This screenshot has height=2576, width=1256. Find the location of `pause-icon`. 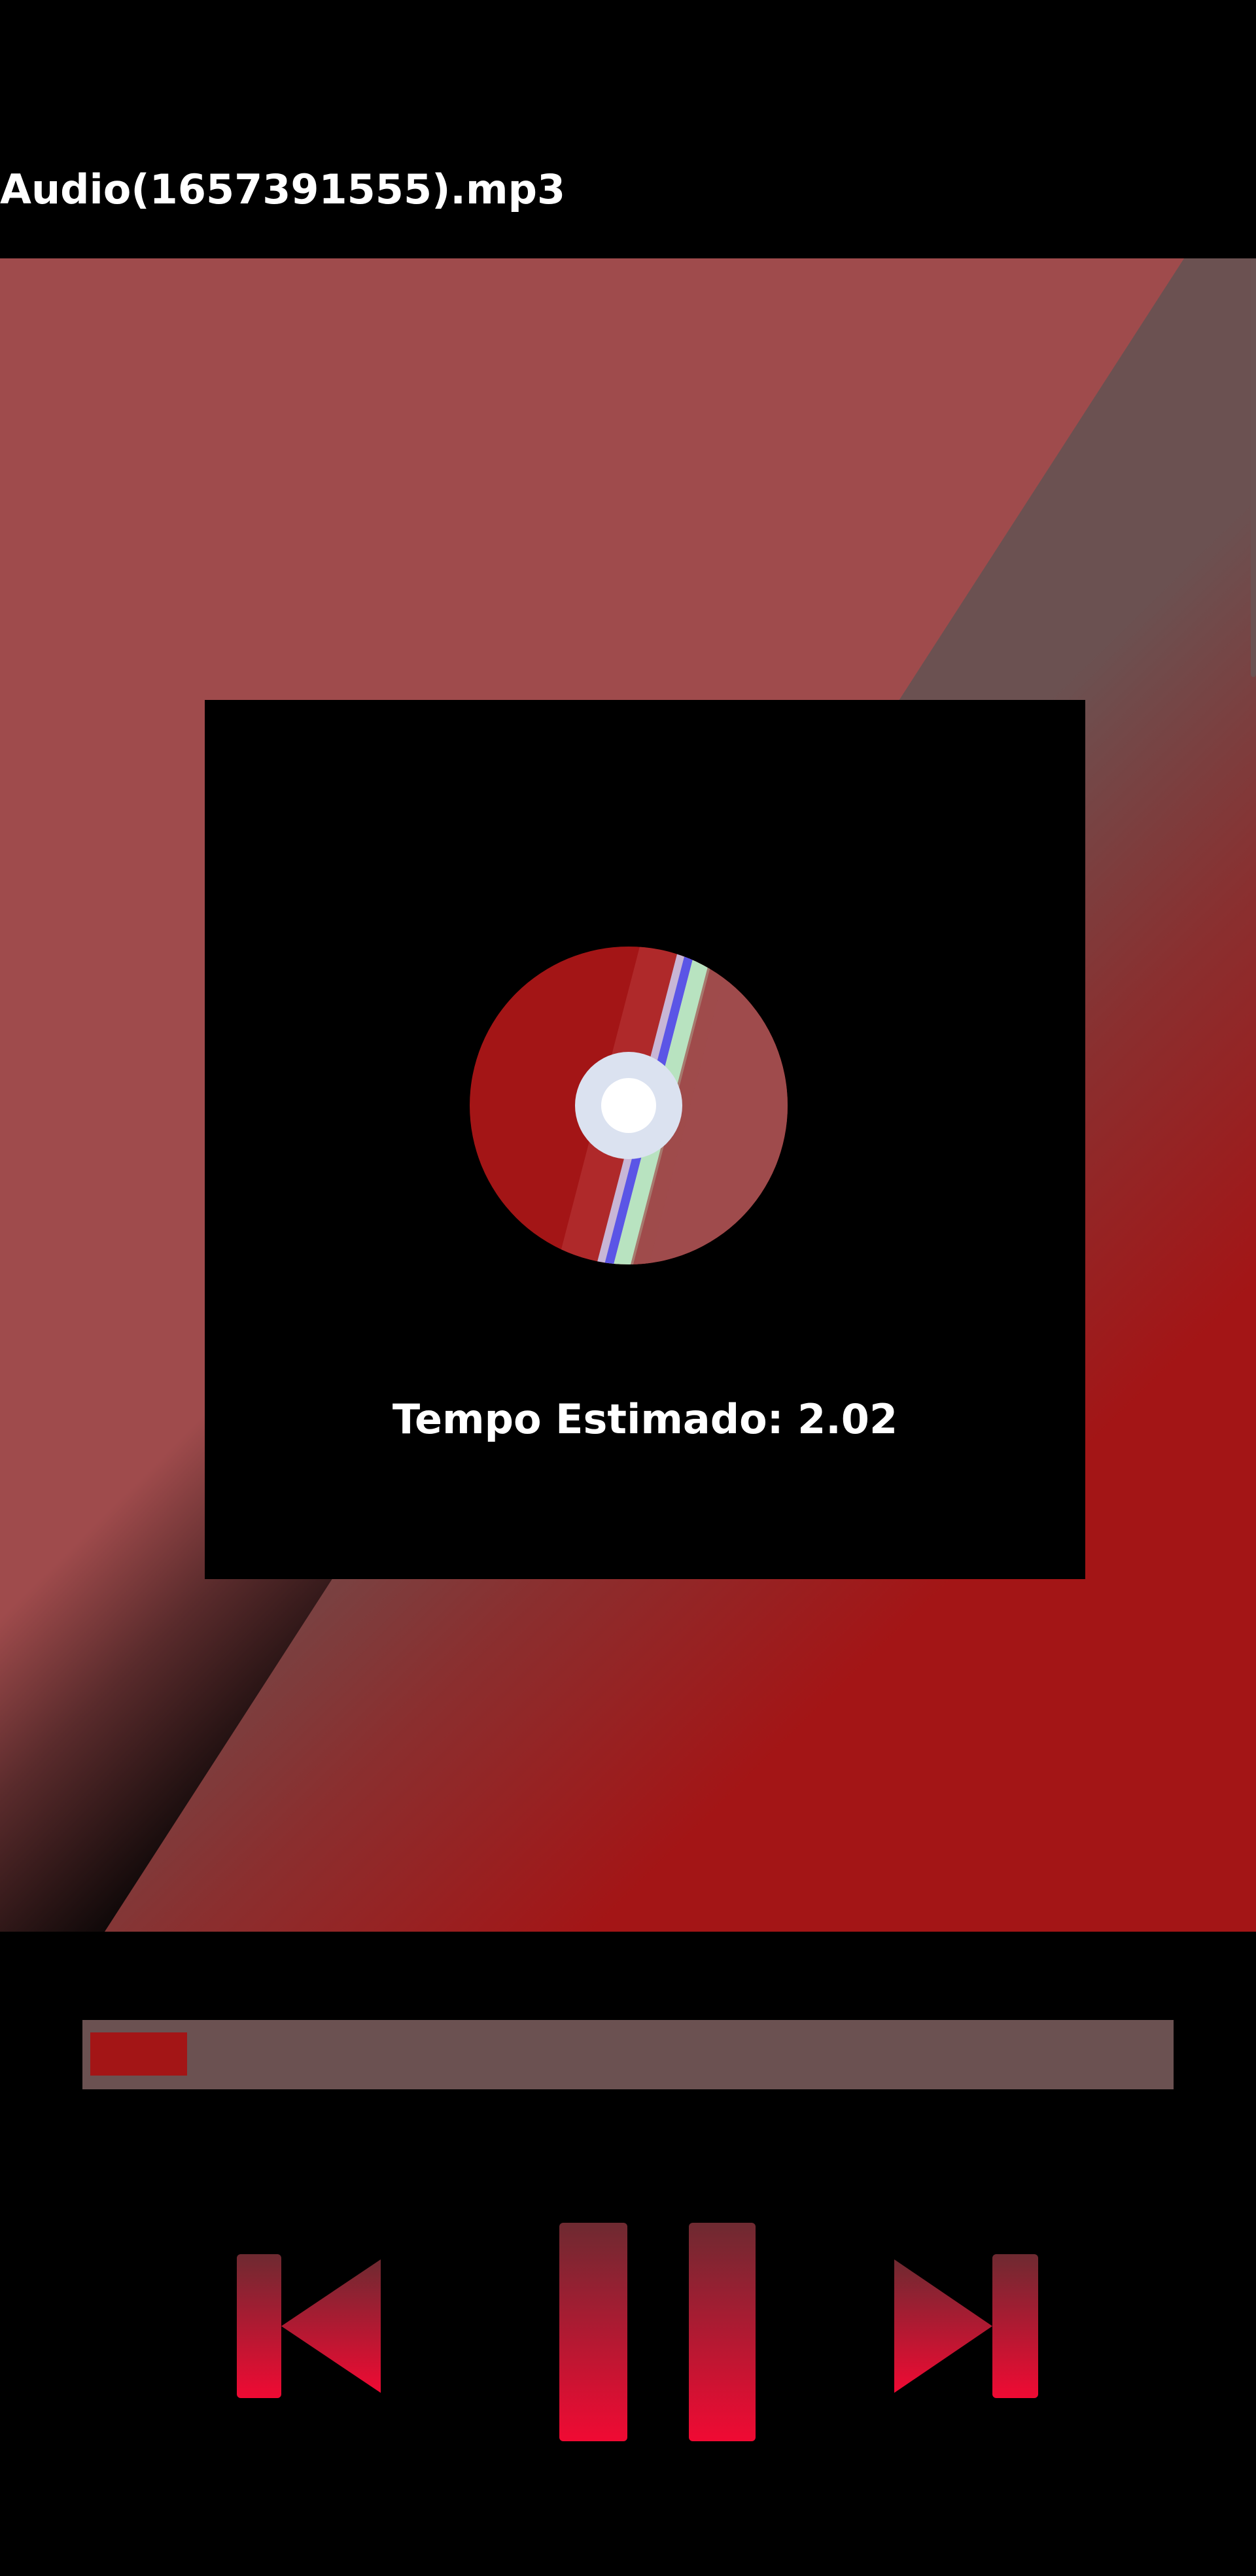

pause-icon is located at coordinates (658, 2332).